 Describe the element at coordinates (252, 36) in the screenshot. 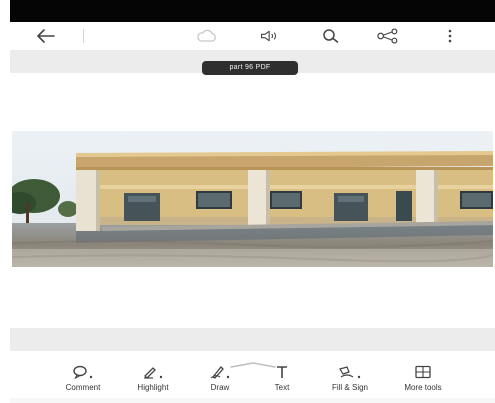

I see `top-toolbar` at that location.